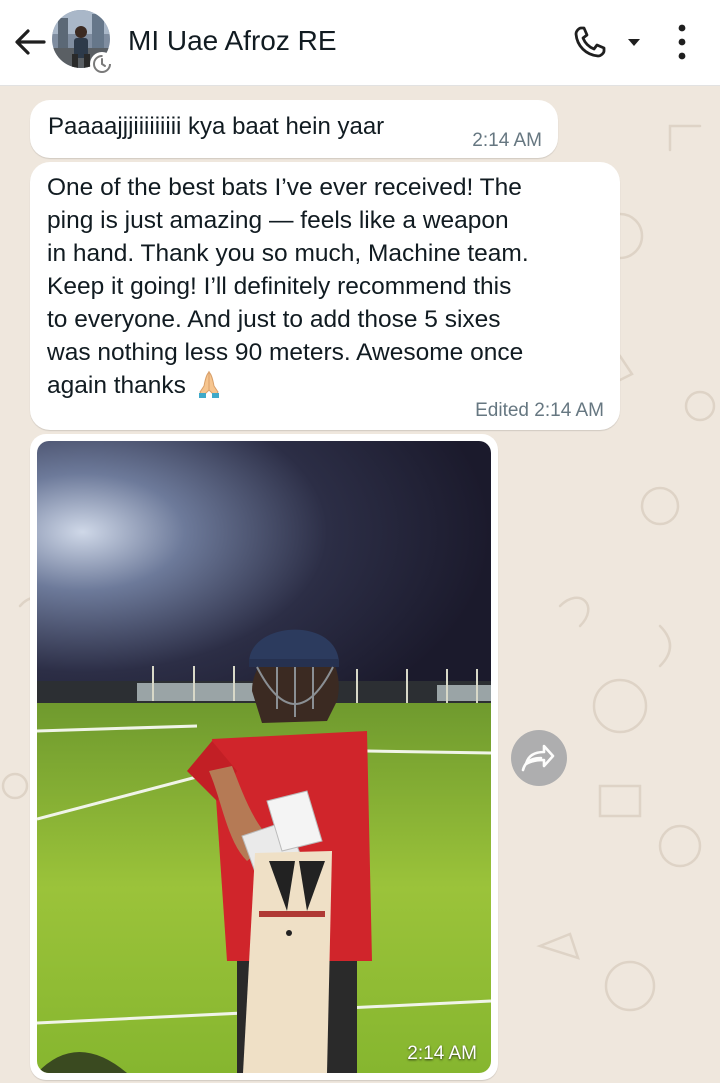  Describe the element at coordinates (30, 42) in the screenshot. I see `arrow-left-icon` at that location.